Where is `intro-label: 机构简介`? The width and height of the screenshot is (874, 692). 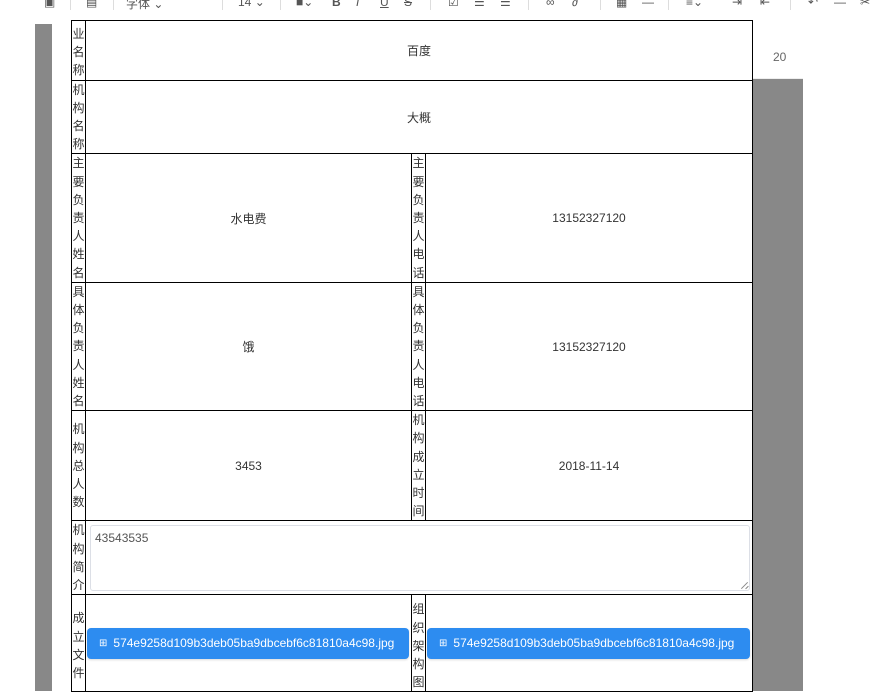
intro-label: 机构简介 is located at coordinates (78, 558).